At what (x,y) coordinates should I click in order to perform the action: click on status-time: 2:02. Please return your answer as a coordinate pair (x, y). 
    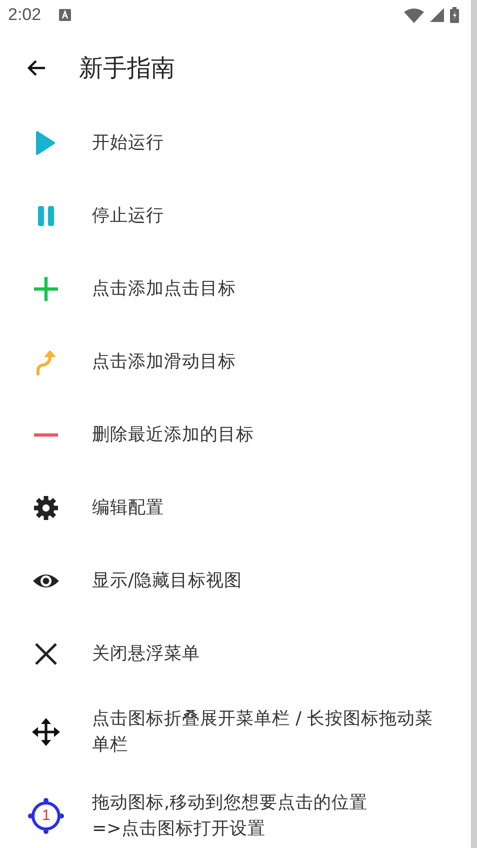
    Looking at the image, I should click on (25, 15).